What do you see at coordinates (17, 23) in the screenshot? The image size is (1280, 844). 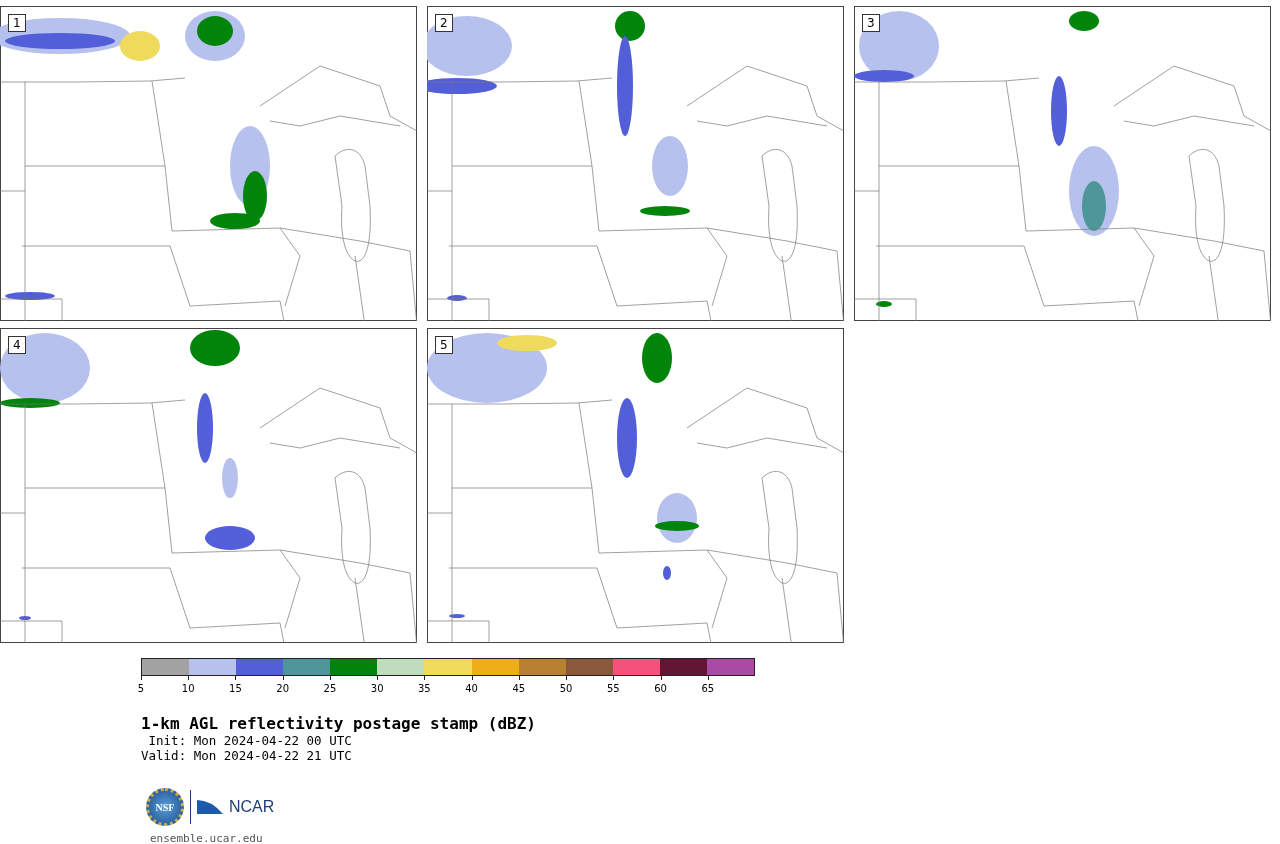 I see `panel-number: 1` at bounding box center [17, 23].